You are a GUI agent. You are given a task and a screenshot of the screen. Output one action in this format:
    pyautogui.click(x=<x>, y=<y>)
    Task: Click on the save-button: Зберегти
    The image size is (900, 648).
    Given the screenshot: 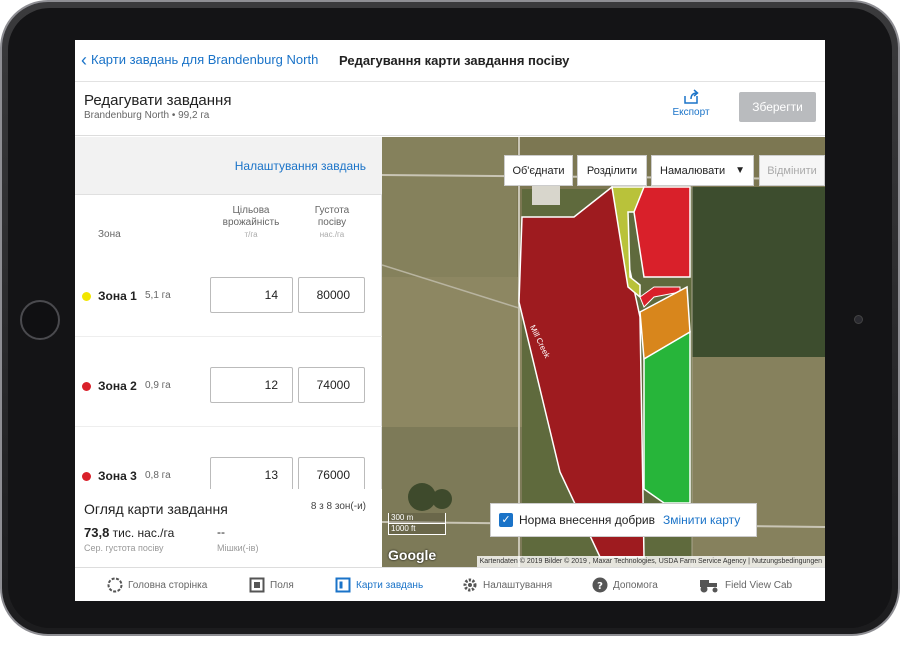 What is the action you would take?
    pyautogui.click(x=777, y=107)
    